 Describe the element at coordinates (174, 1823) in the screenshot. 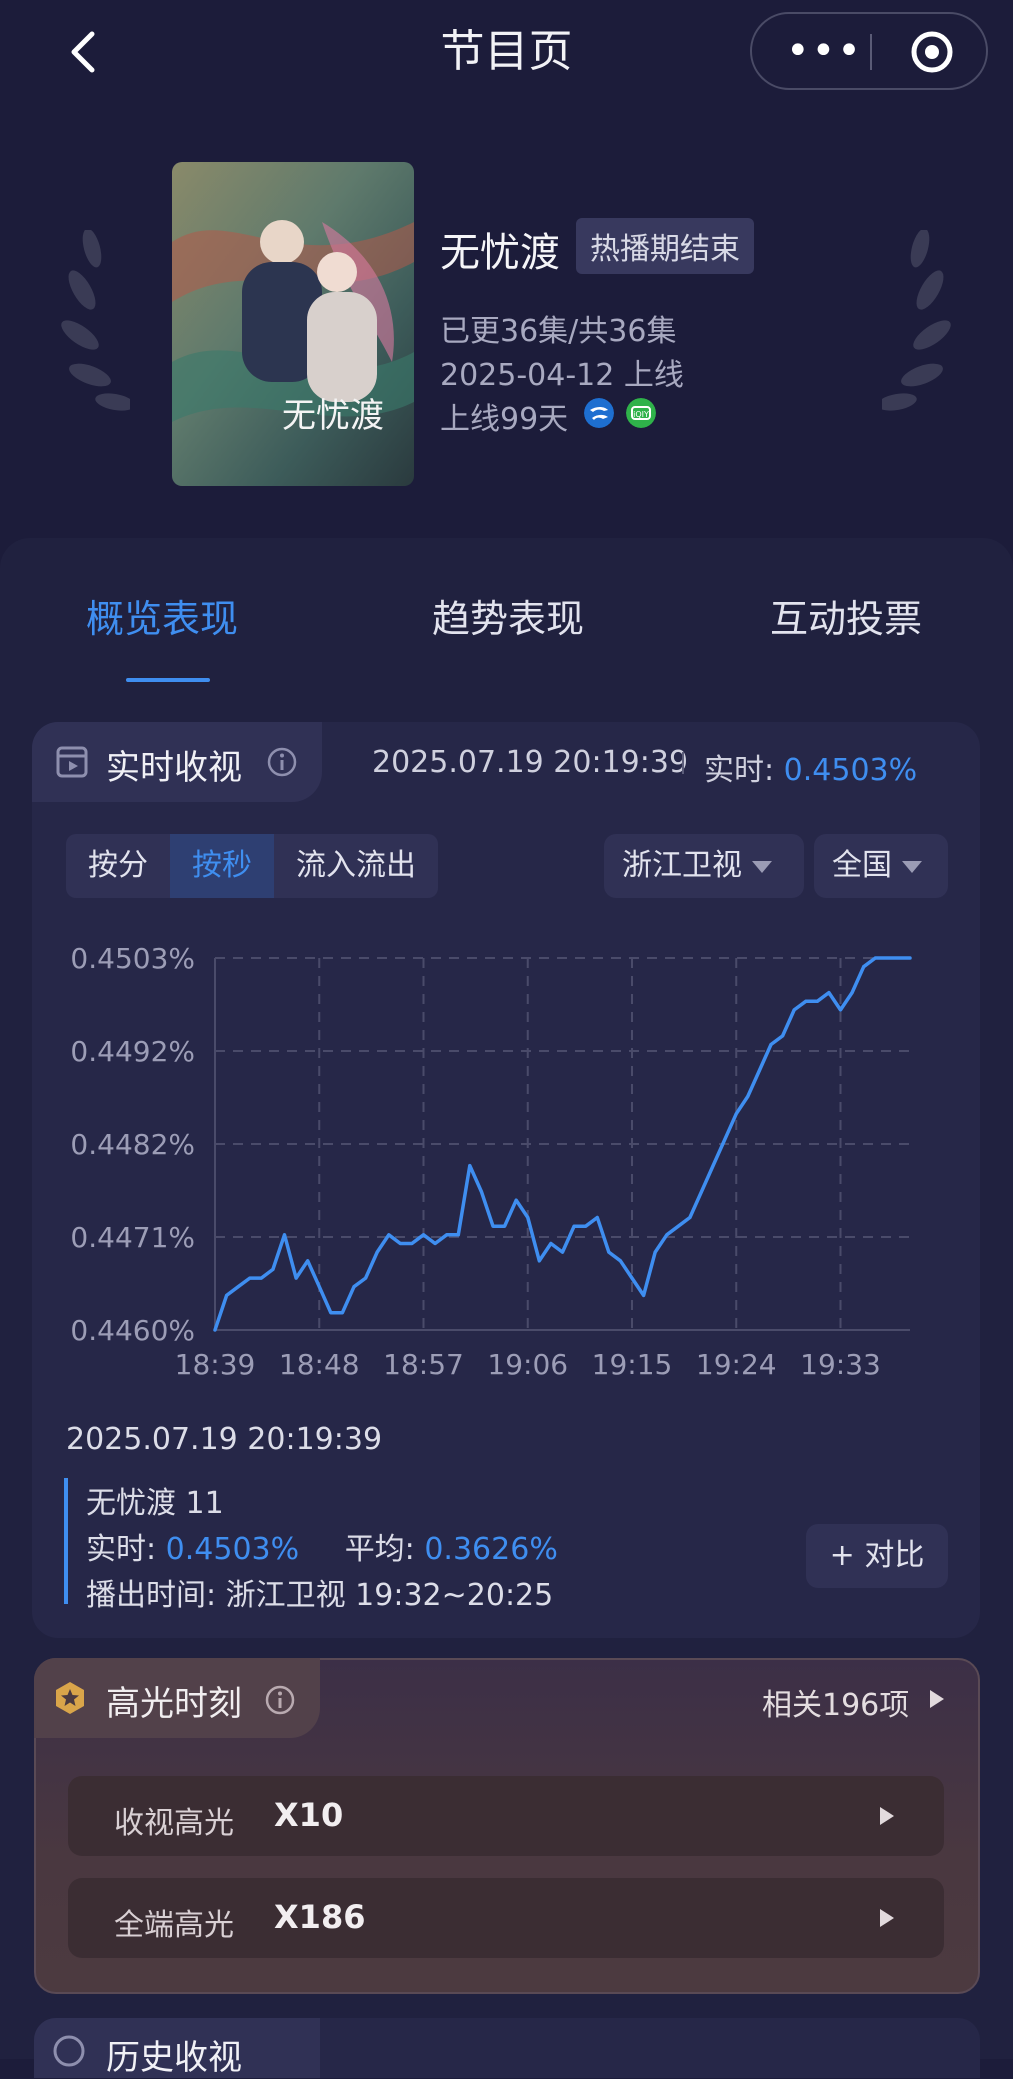

I see `highlight-row-label: 收视高光` at that location.